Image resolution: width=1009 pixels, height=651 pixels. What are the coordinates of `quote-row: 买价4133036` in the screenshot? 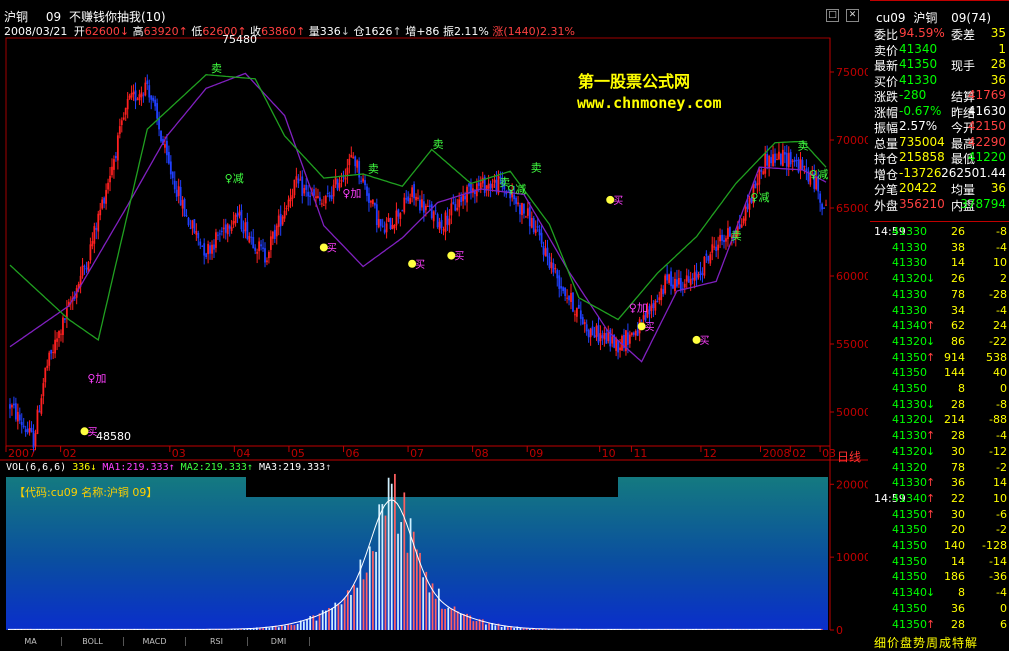 It's located at (940, 81).